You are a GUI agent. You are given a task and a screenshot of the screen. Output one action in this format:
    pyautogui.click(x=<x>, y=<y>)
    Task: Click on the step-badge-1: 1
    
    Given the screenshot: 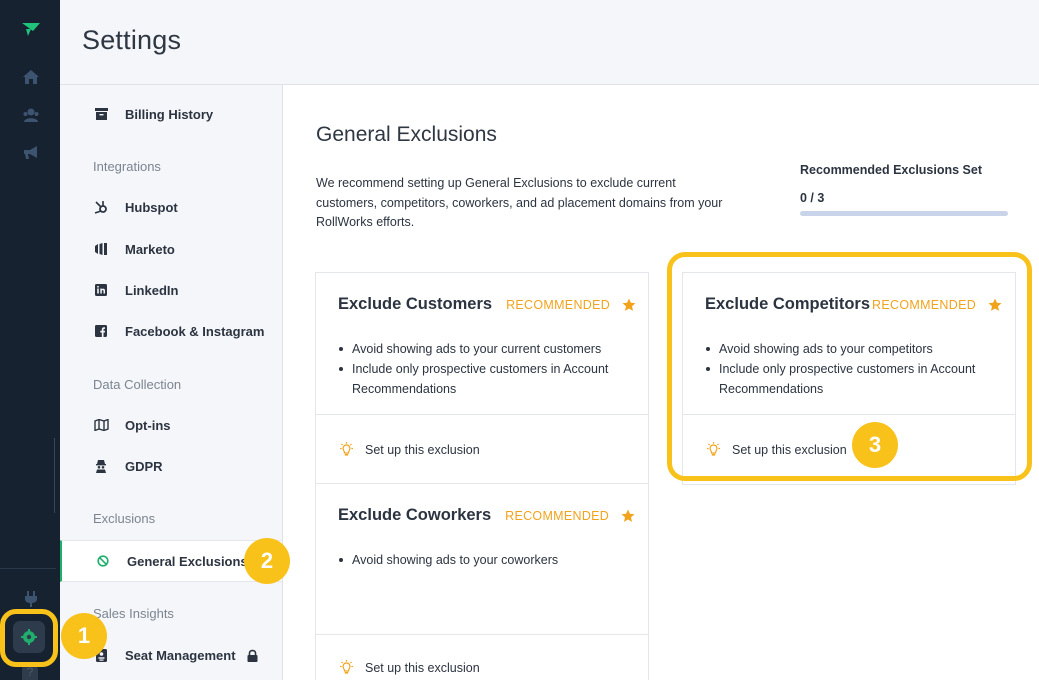 What is the action you would take?
    pyautogui.click(x=84, y=636)
    